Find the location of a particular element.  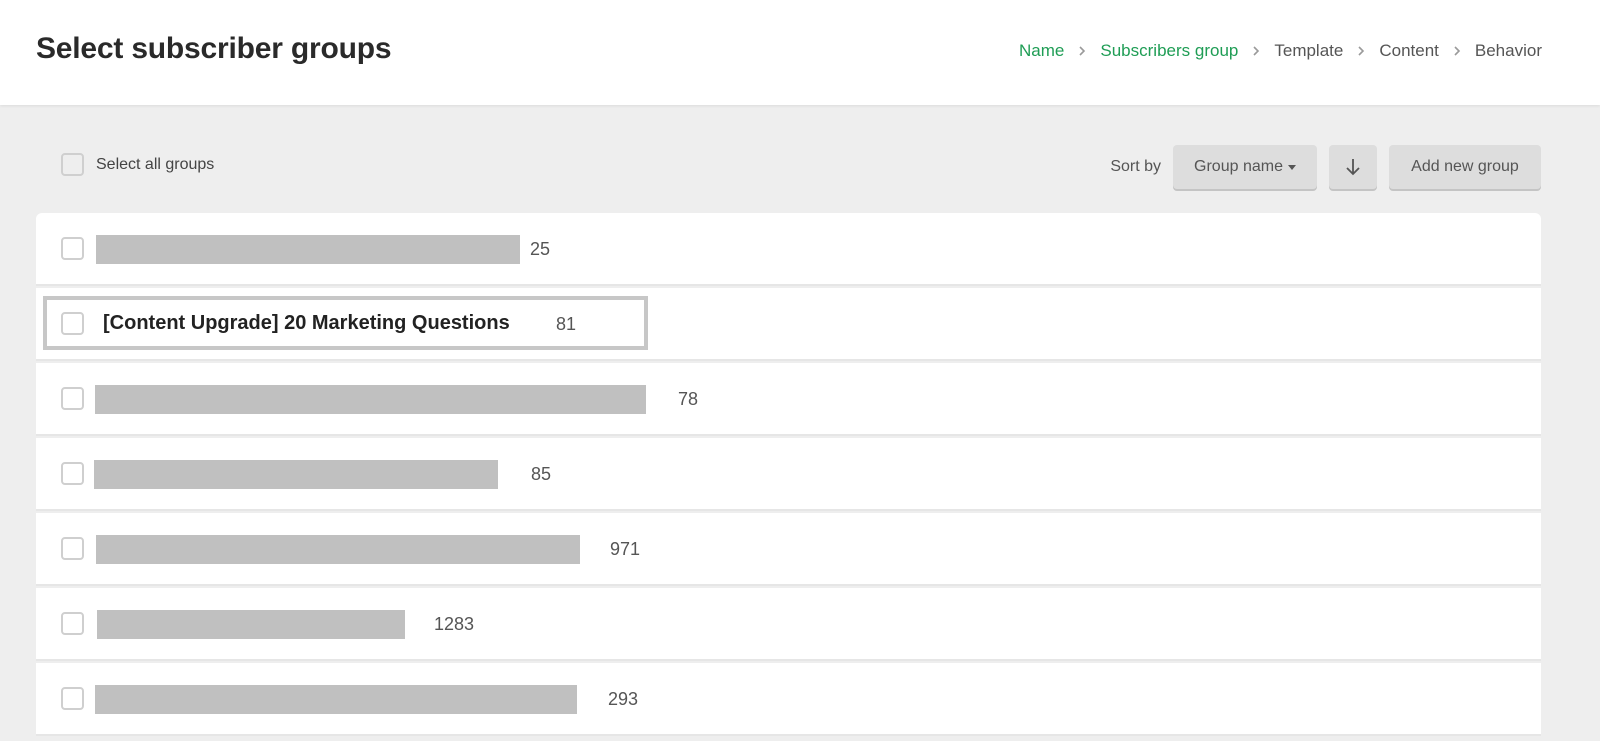

group-row: 25 is located at coordinates (788, 249).